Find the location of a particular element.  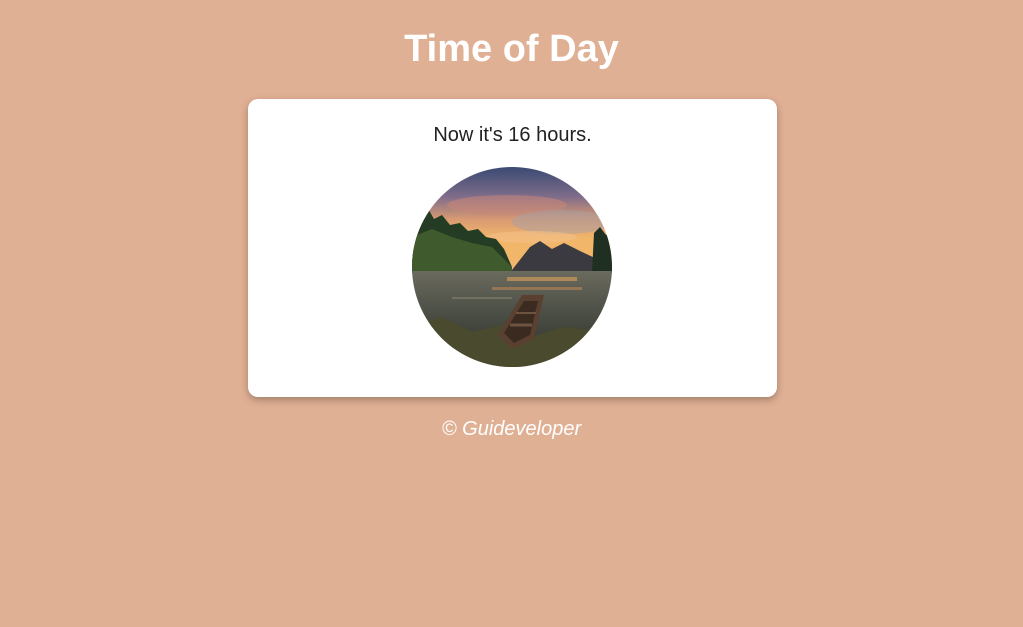

hour-message: Now it's 16 hours. is located at coordinates (512, 135).